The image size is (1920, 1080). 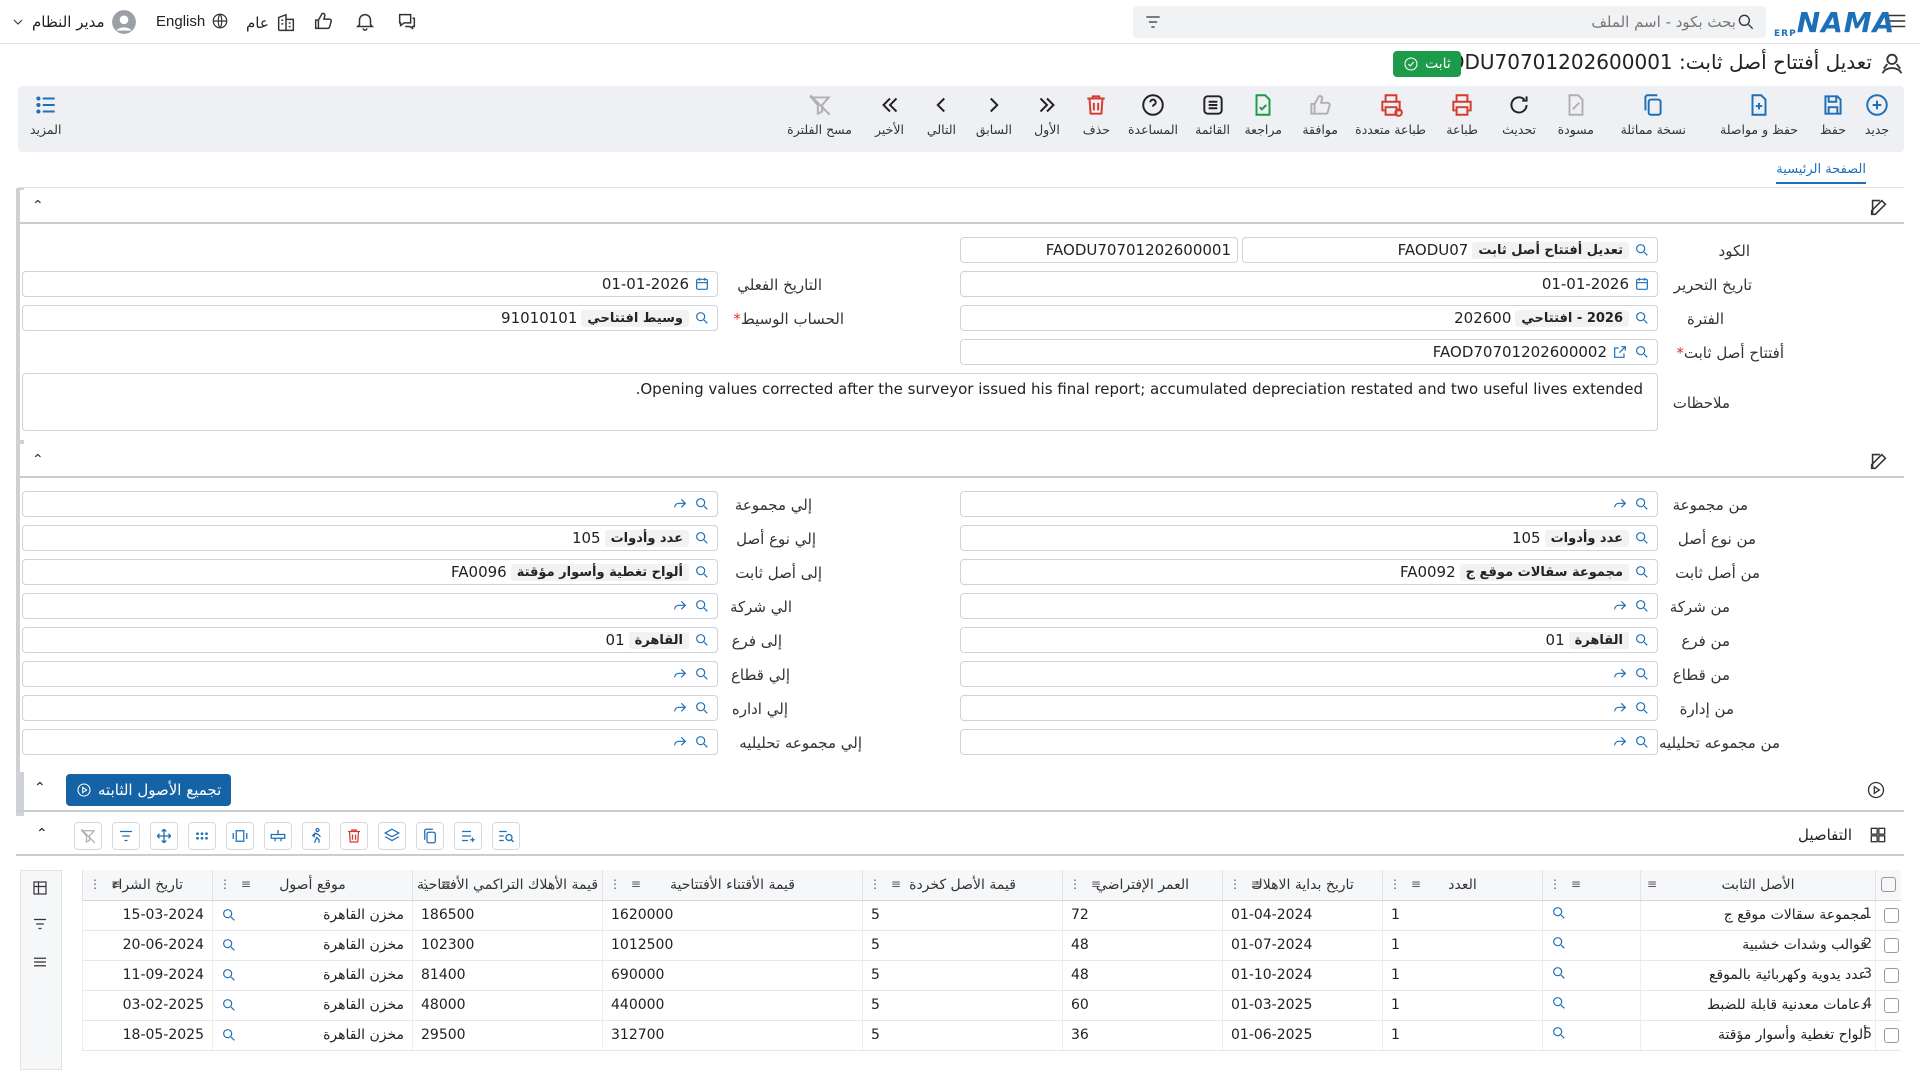 What do you see at coordinates (1309, 640) in the screenshot?
I see `from-branch-field: القاهرة 01` at bounding box center [1309, 640].